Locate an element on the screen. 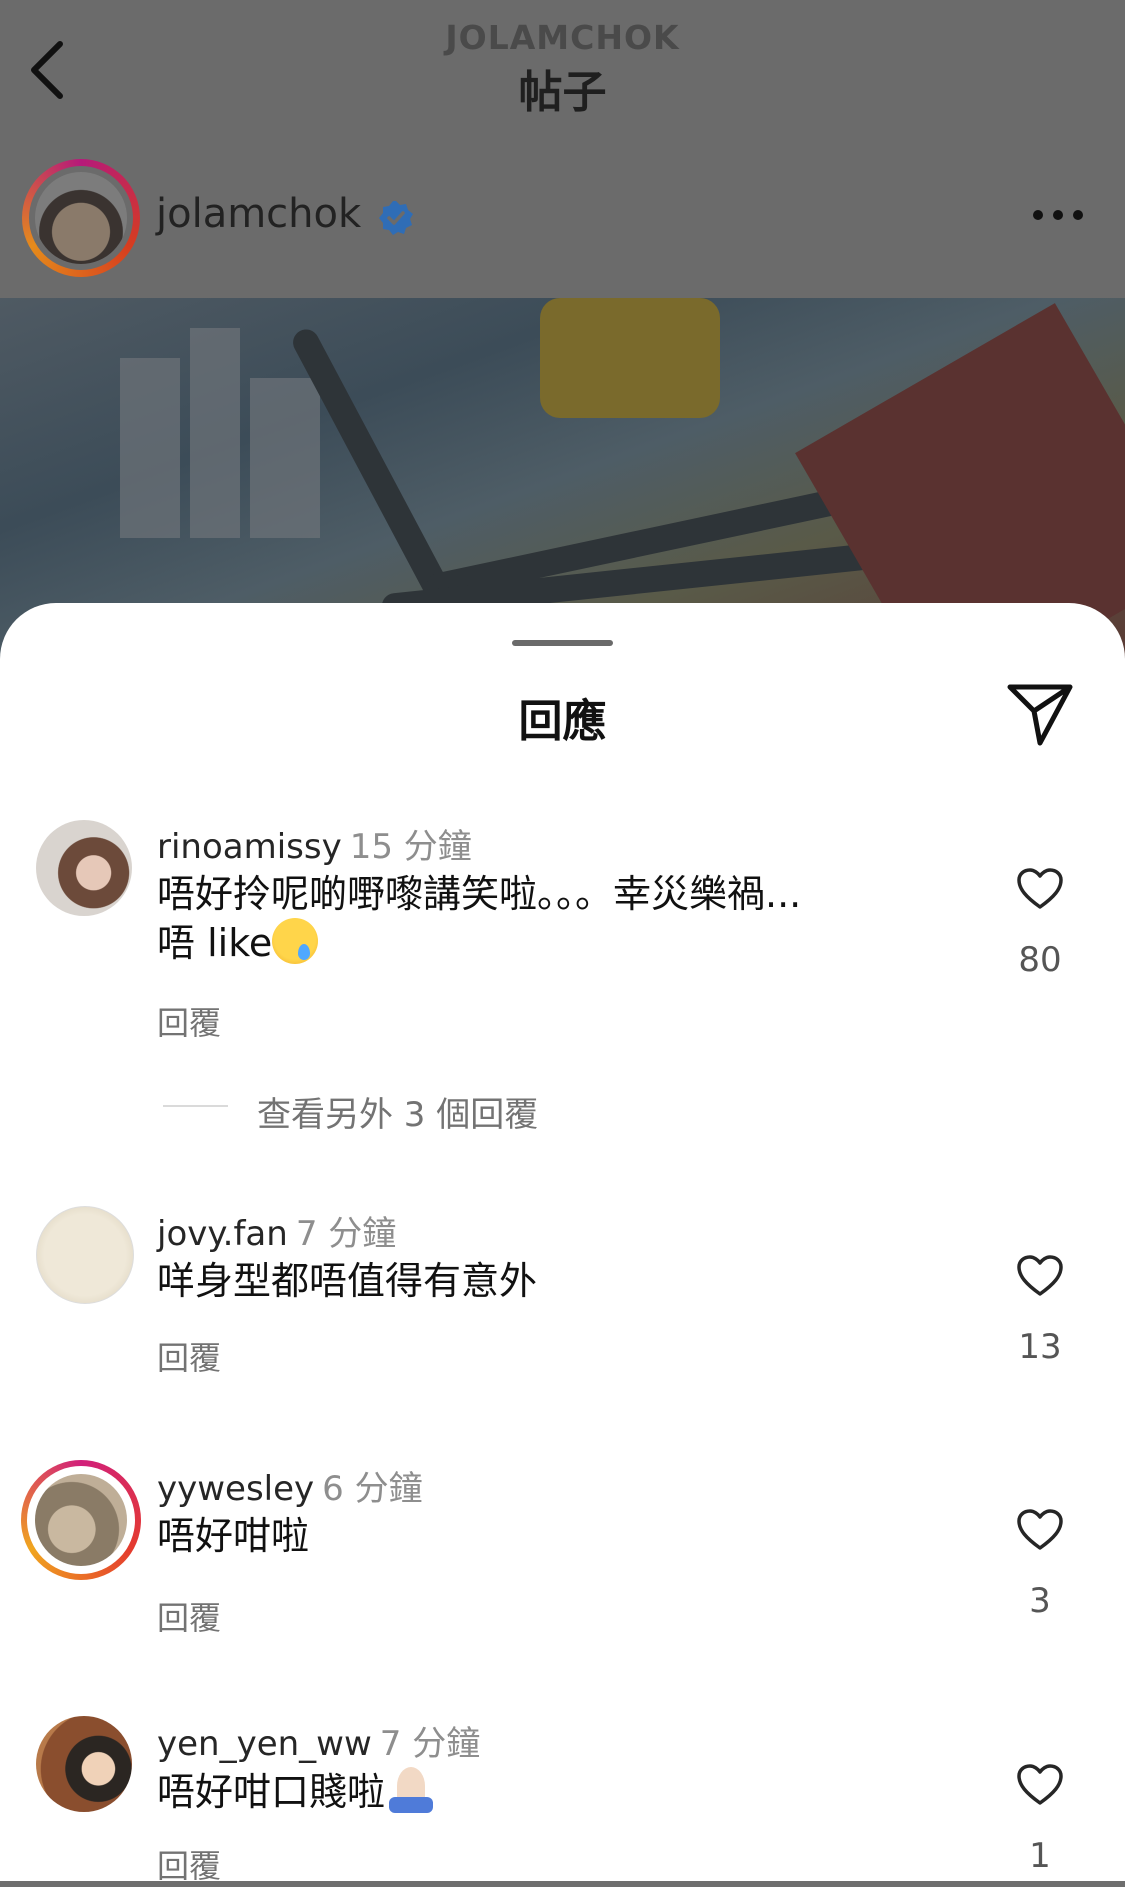 This screenshot has width=1125, height=1887. comment-time: 6 分鐘 is located at coordinates (372, 1489).